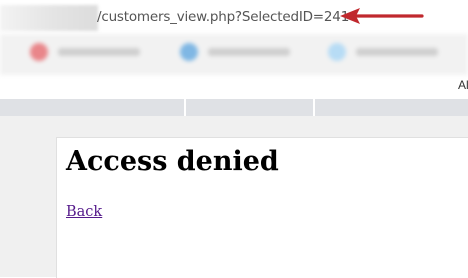 The height and width of the screenshot is (278, 468). I want to click on bookmarks-overflow-label: Al, so click(463, 85).